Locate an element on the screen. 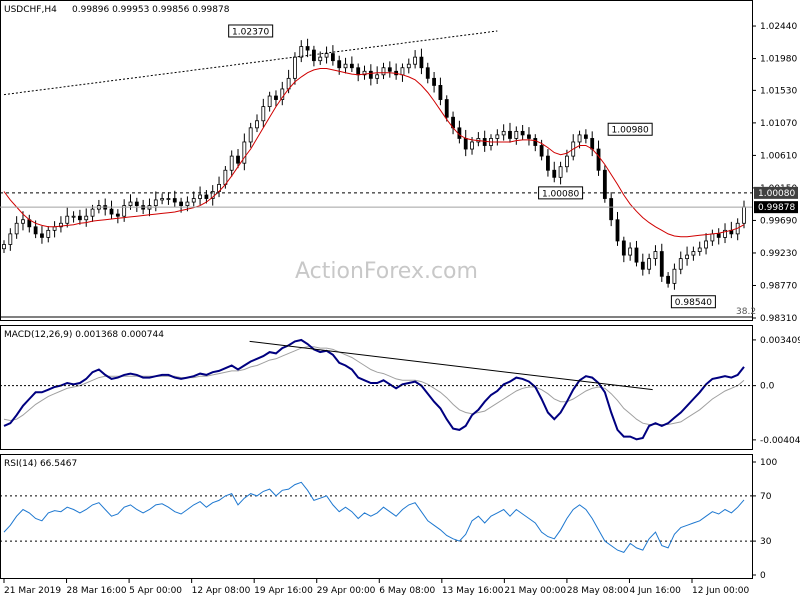 The width and height of the screenshot is (800, 600). x-axis-label: 28 Mar 16:00 is located at coordinates (97, 591).